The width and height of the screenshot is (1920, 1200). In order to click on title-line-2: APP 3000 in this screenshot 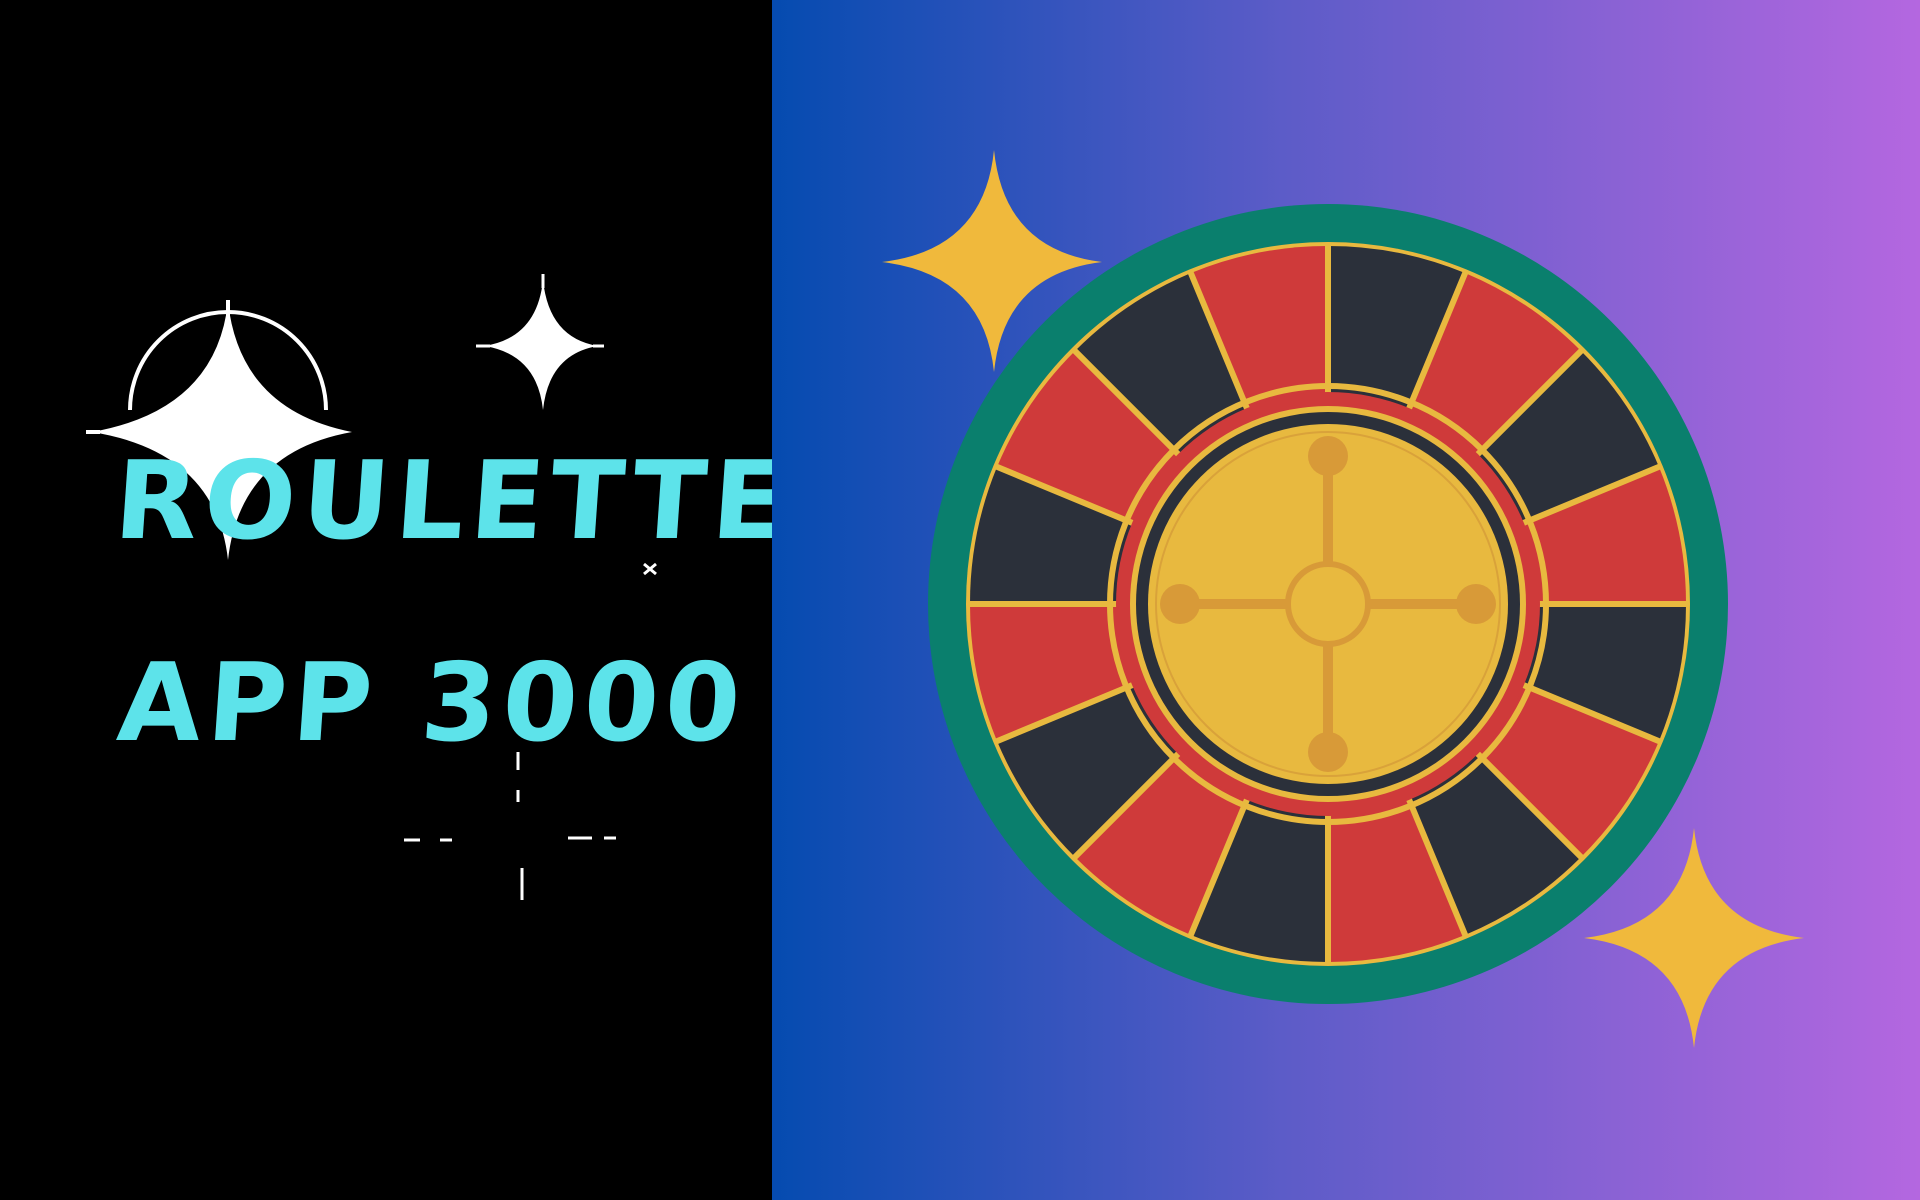, I will do `click(432, 703)`.